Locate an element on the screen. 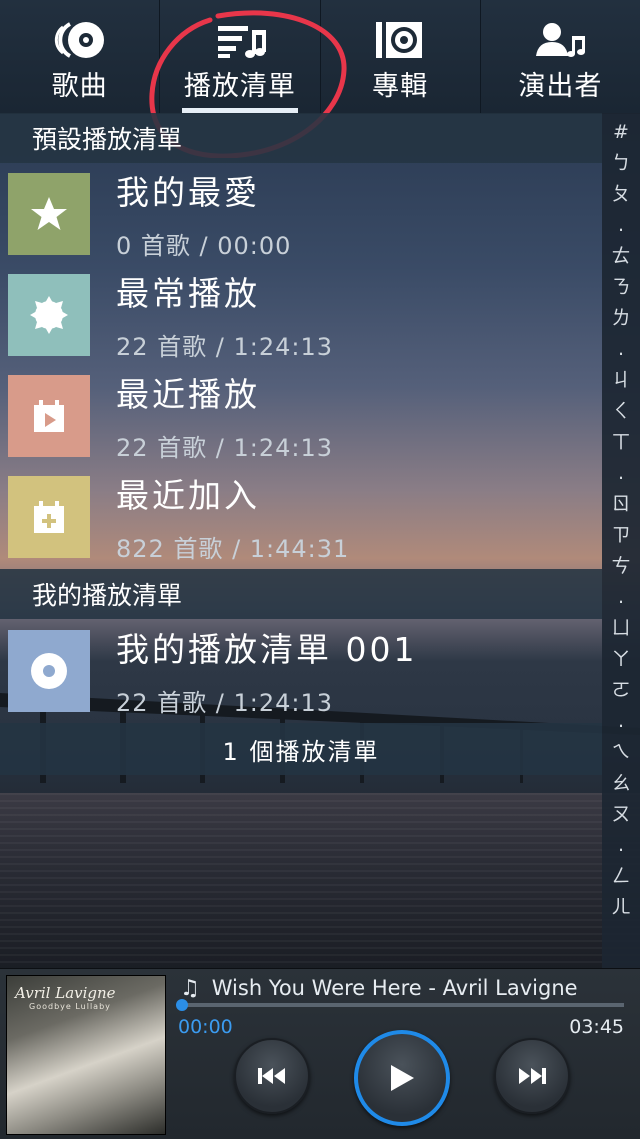  total-time: 03:45 is located at coordinates (596, 1027).